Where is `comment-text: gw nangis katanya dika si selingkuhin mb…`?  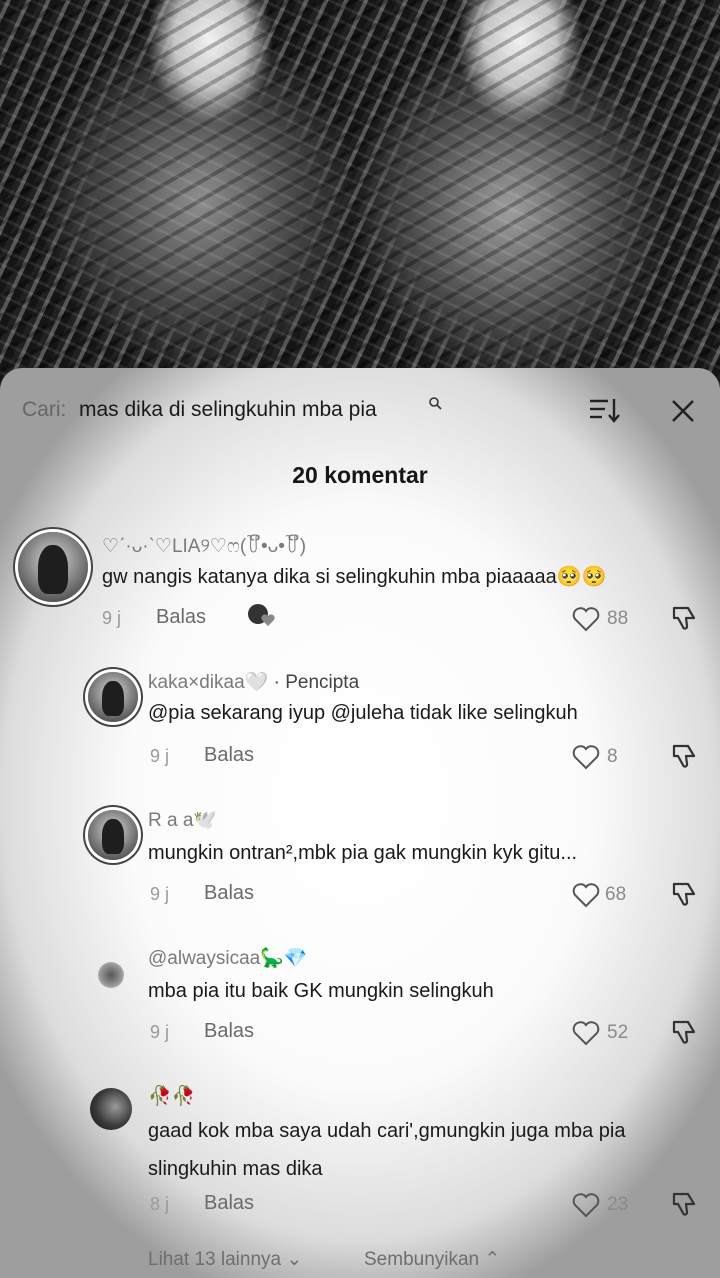
comment-text: gw nangis katanya dika si selingkuhin mb… is located at coordinates (354, 577).